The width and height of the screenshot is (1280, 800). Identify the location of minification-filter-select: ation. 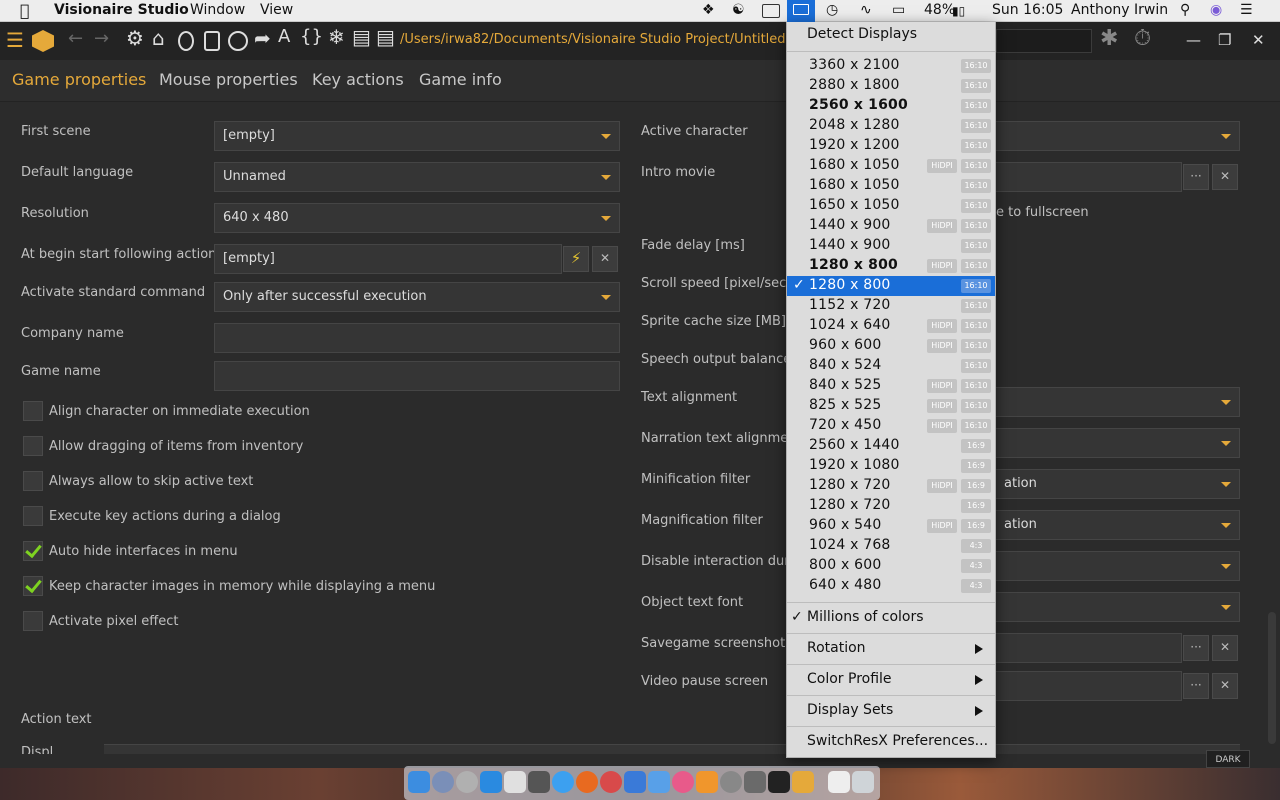
(1118, 484).